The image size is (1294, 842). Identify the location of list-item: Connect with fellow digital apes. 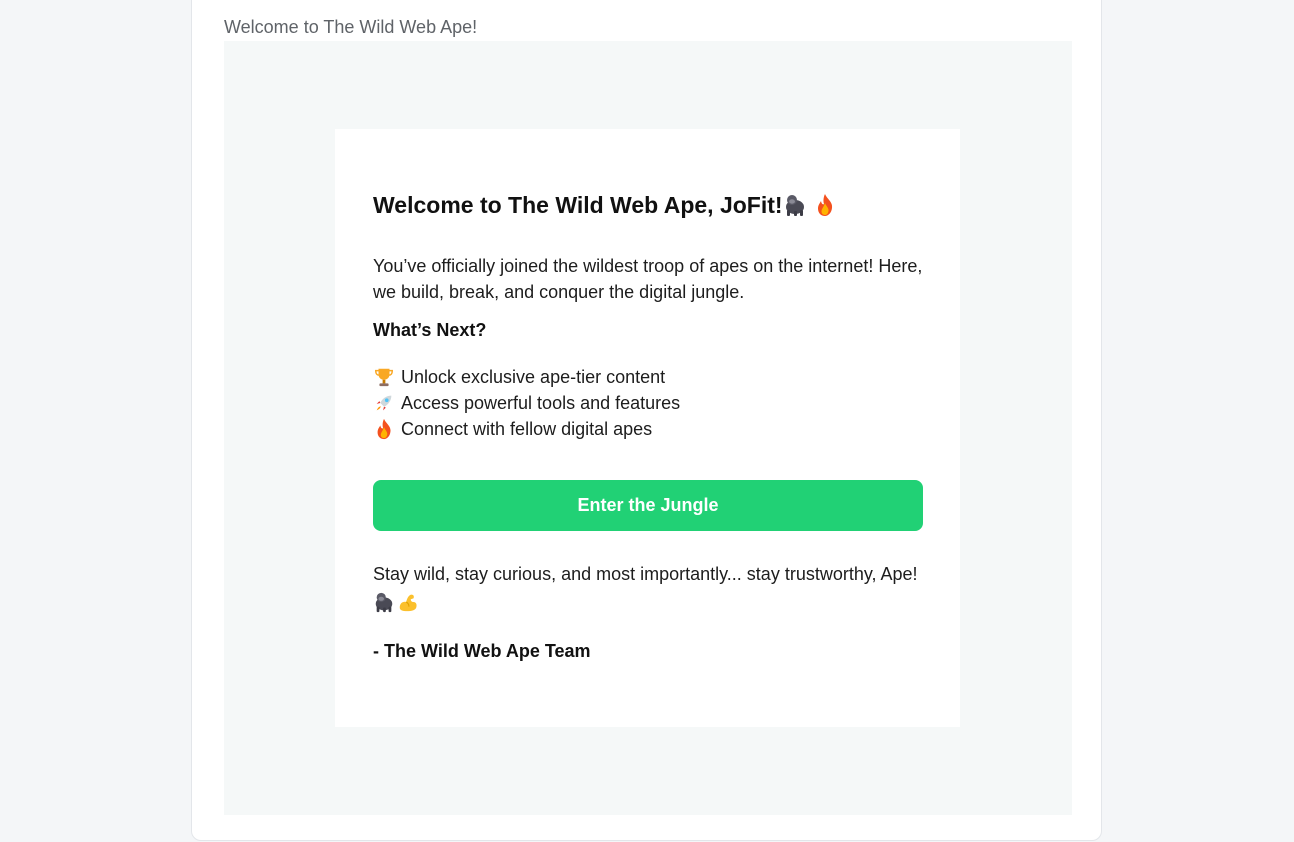
(526, 429).